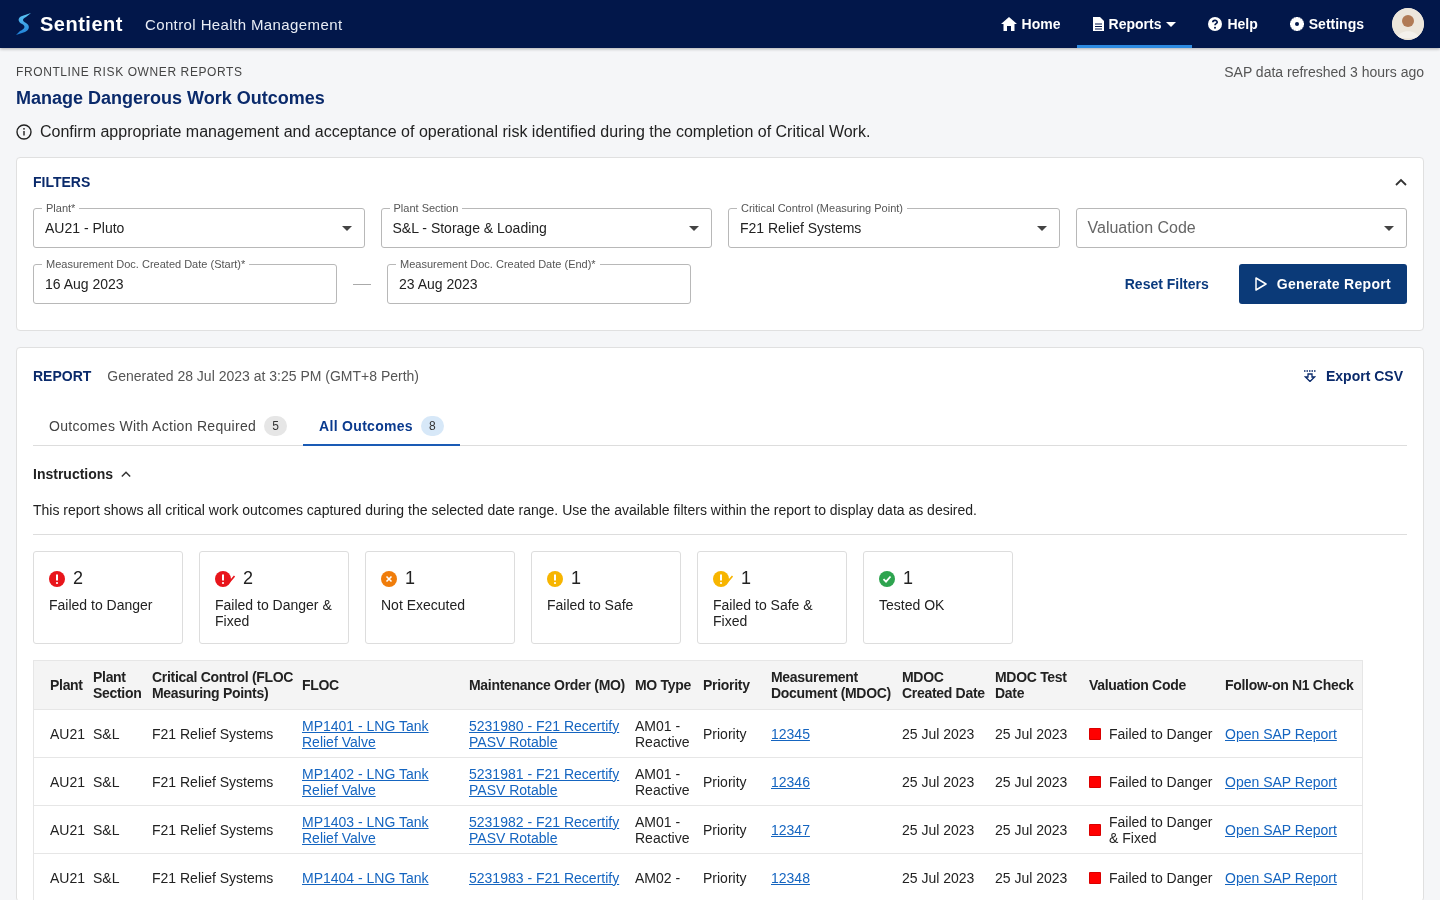 The image size is (1440, 900). Describe the element at coordinates (1293, 685) in the screenshot. I see `column-header: Follow-on N1 Check` at that location.